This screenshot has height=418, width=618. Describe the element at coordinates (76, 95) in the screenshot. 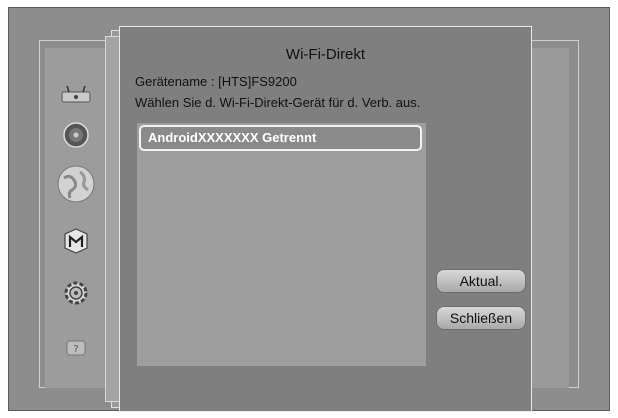

I see `wifi-router-icon` at that location.